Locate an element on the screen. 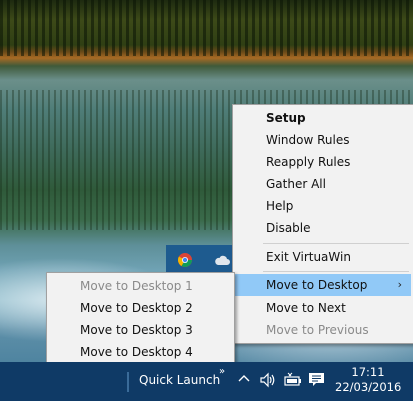  chevron-up-icon is located at coordinates (244, 379).